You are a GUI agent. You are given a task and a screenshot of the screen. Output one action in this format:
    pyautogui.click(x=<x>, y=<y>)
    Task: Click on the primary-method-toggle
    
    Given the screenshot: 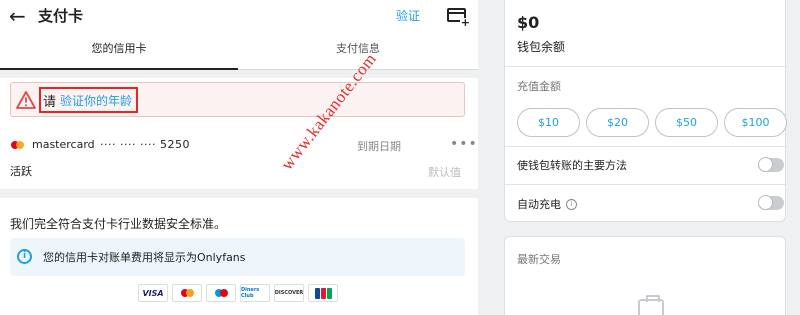 What is the action you would take?
    pyautogui.click(x=771, y=164)
    